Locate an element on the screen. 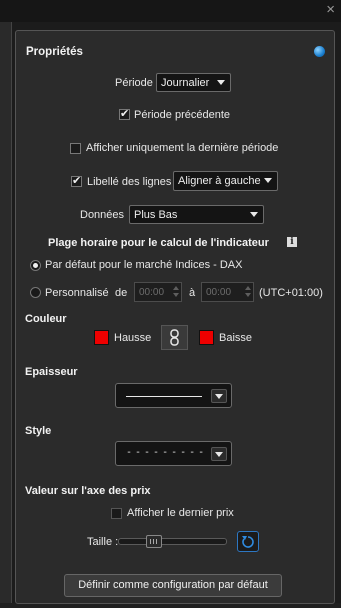  left-side-panel is located at coordinates (6, 313).